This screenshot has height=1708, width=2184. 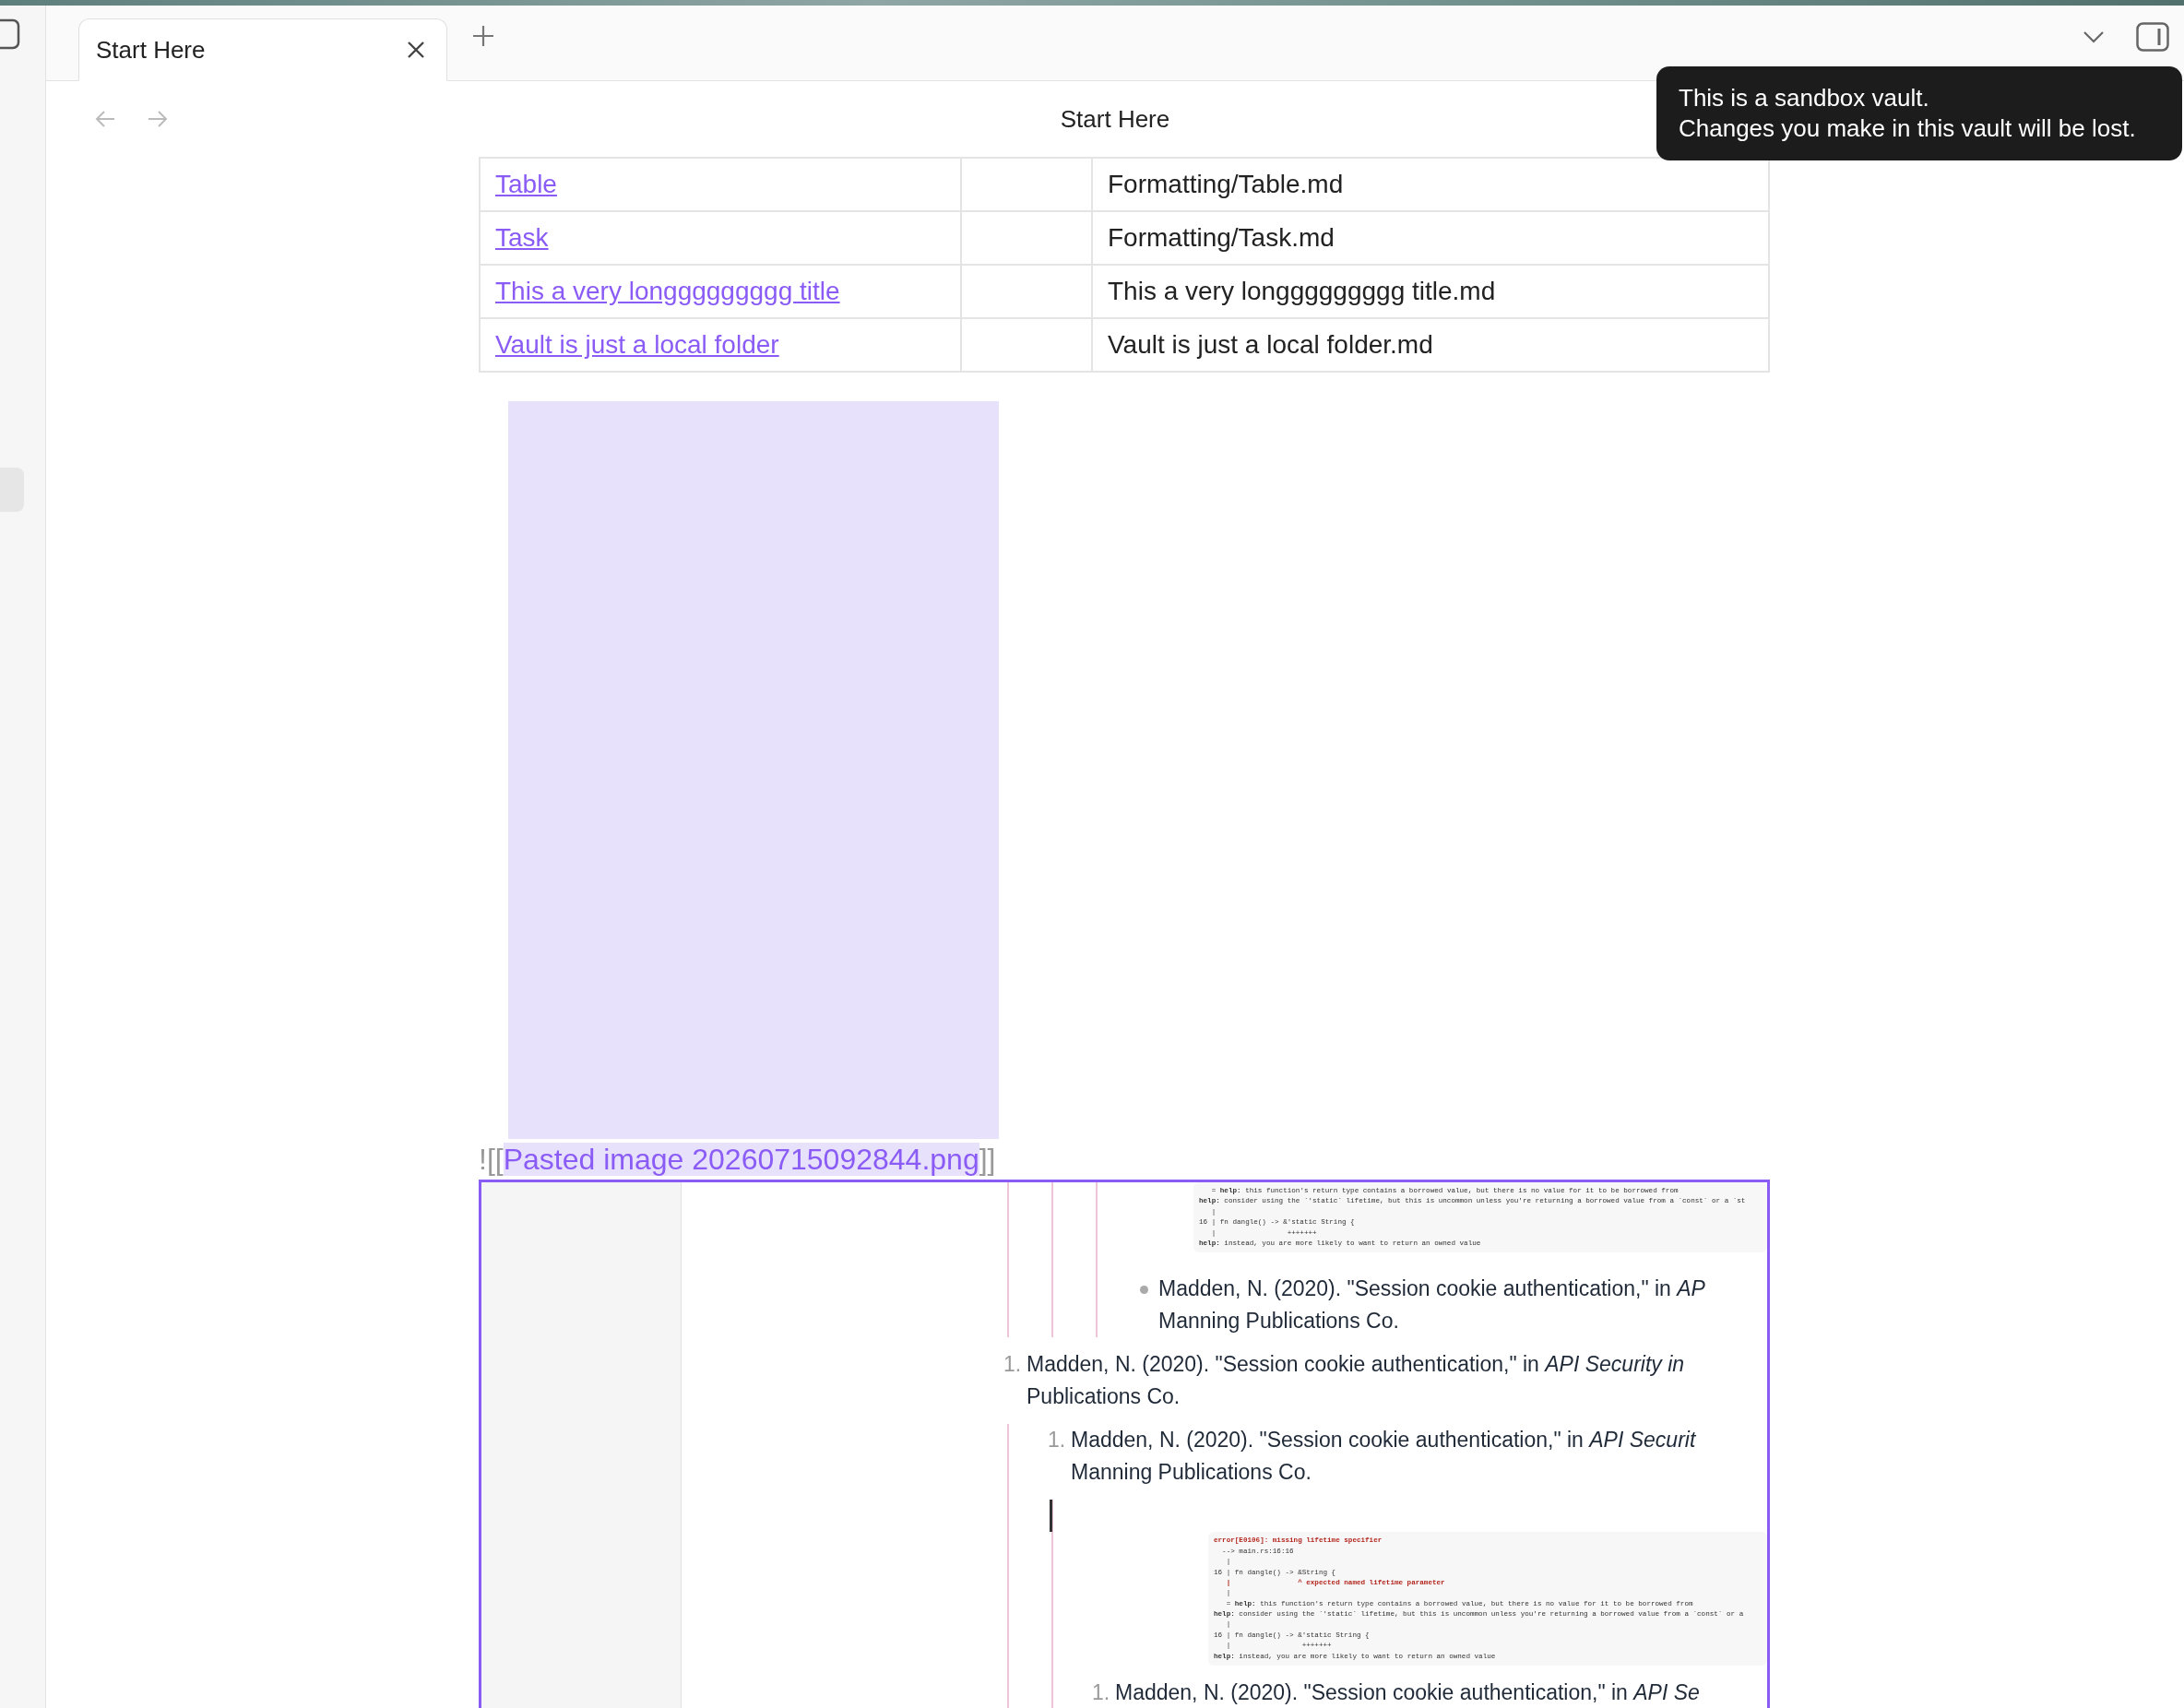 I want to click on embed-bracket: ![[, so click(x=491, y=1159).